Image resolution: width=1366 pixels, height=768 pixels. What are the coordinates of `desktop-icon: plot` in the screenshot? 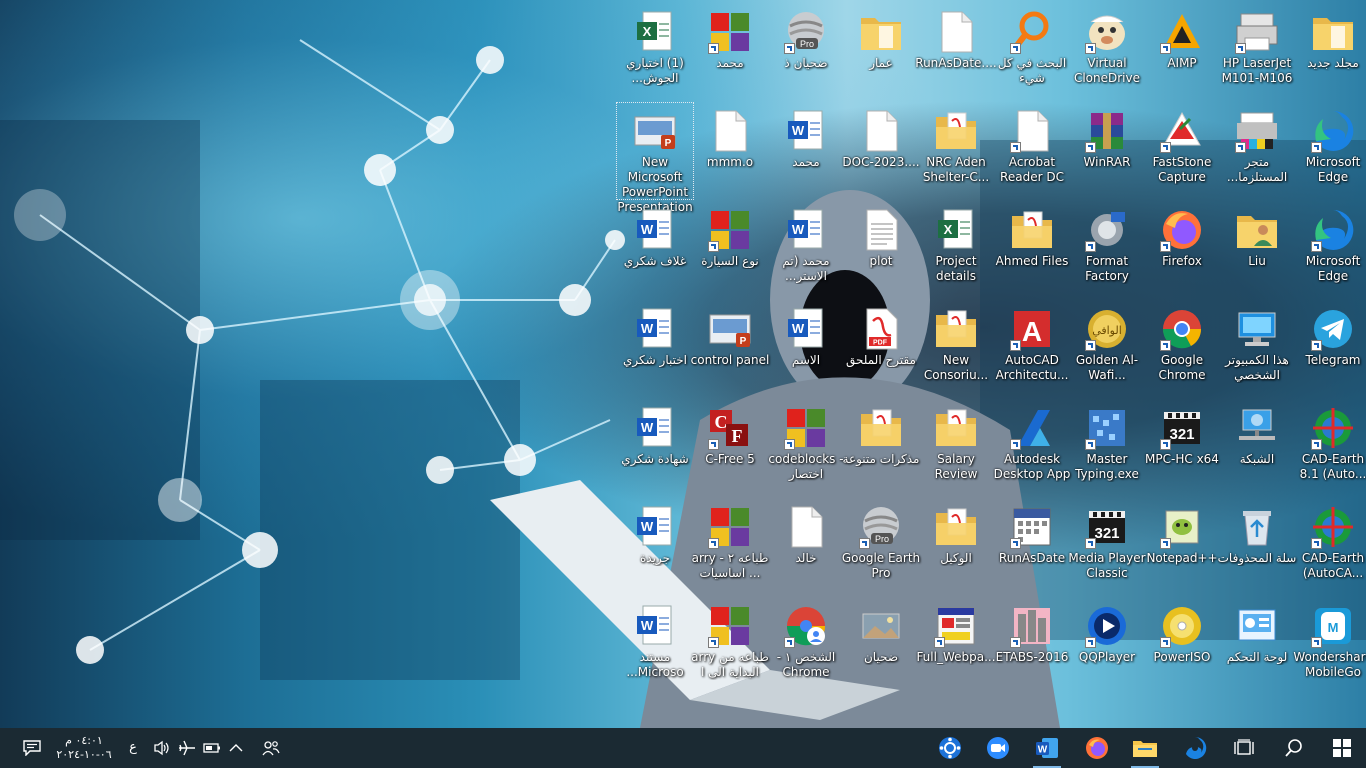 It's located at (881, 250).